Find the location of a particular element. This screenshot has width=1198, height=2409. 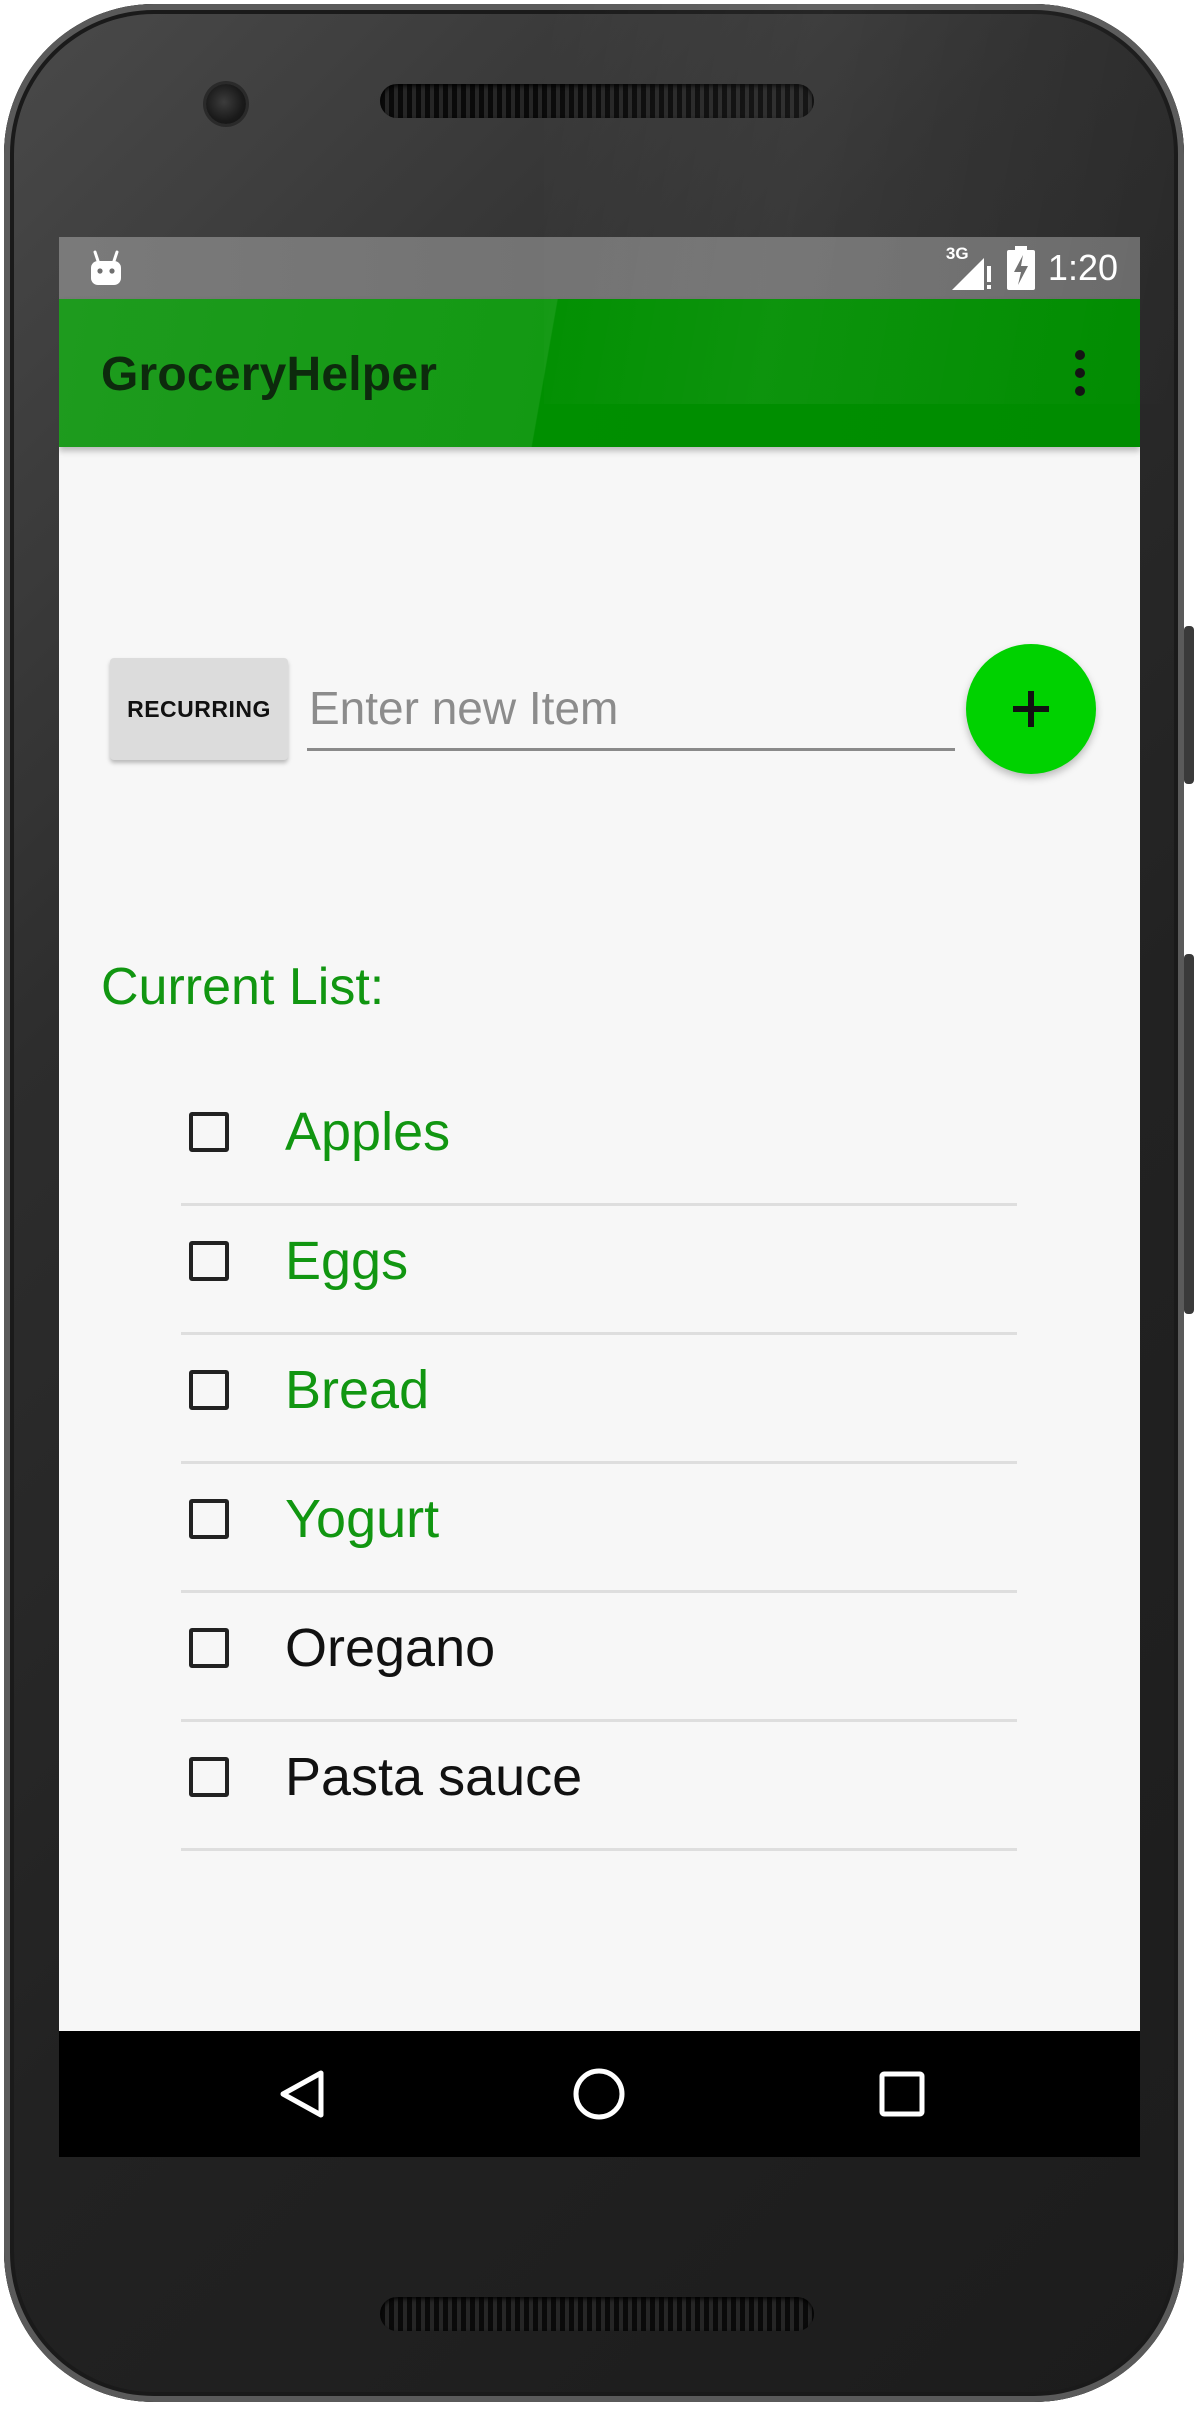

list-item: Oregano is located at coordinates (599, 1657).